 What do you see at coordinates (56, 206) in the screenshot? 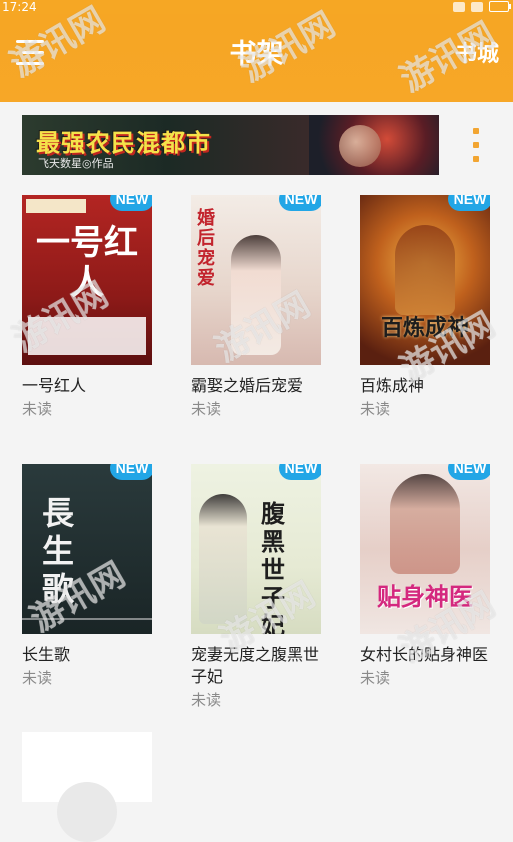
I see `cover-tag` at bounding box center [56, 206].